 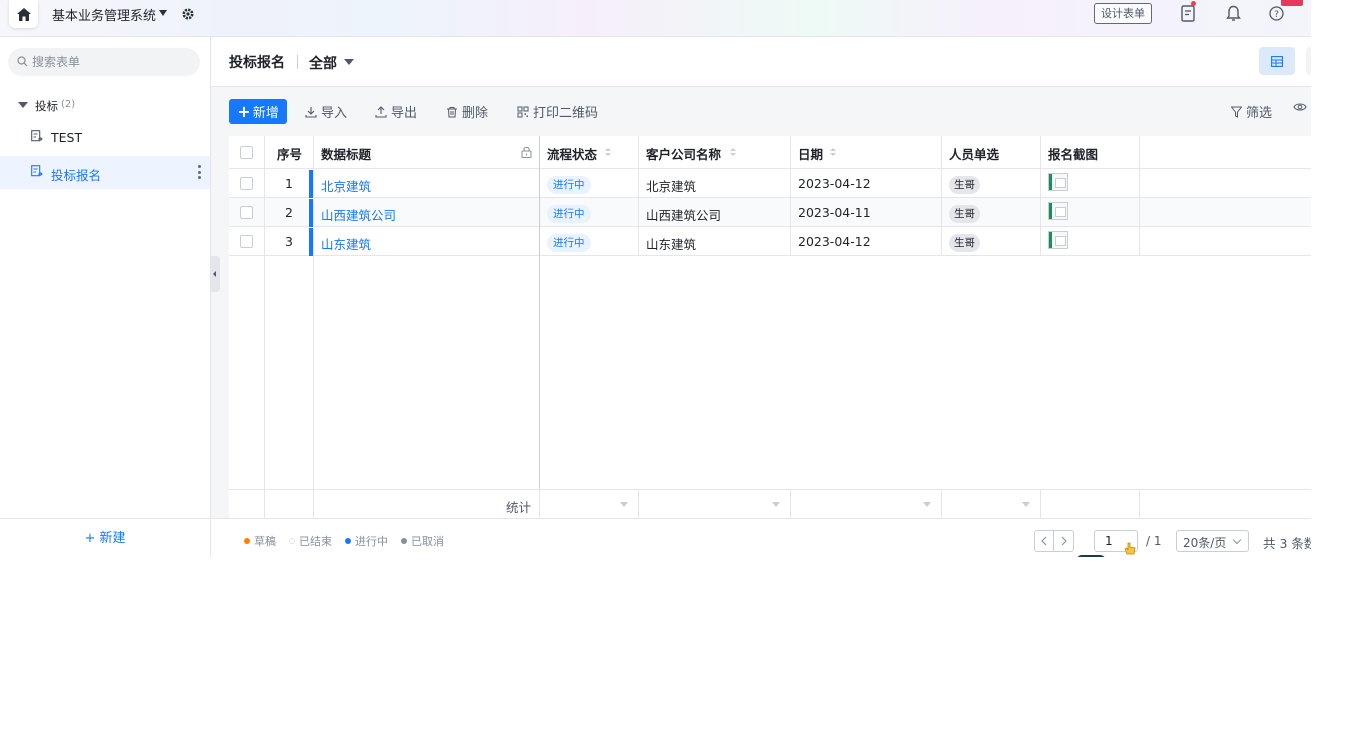 I want to click on floating-assistant-button, so click(x=1091, y=556).